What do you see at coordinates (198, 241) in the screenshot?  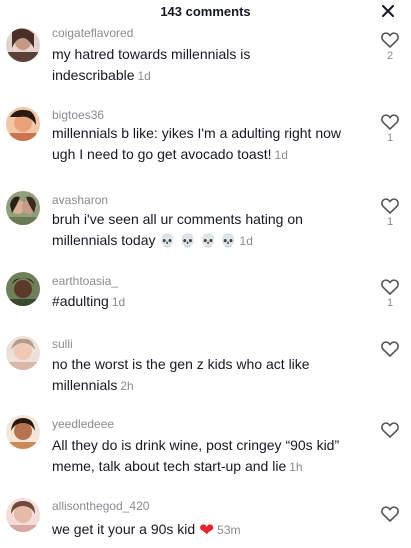 I see `skull-emoji-icons: 💀 💀 💀 💀` at bounding box center [198, 241].